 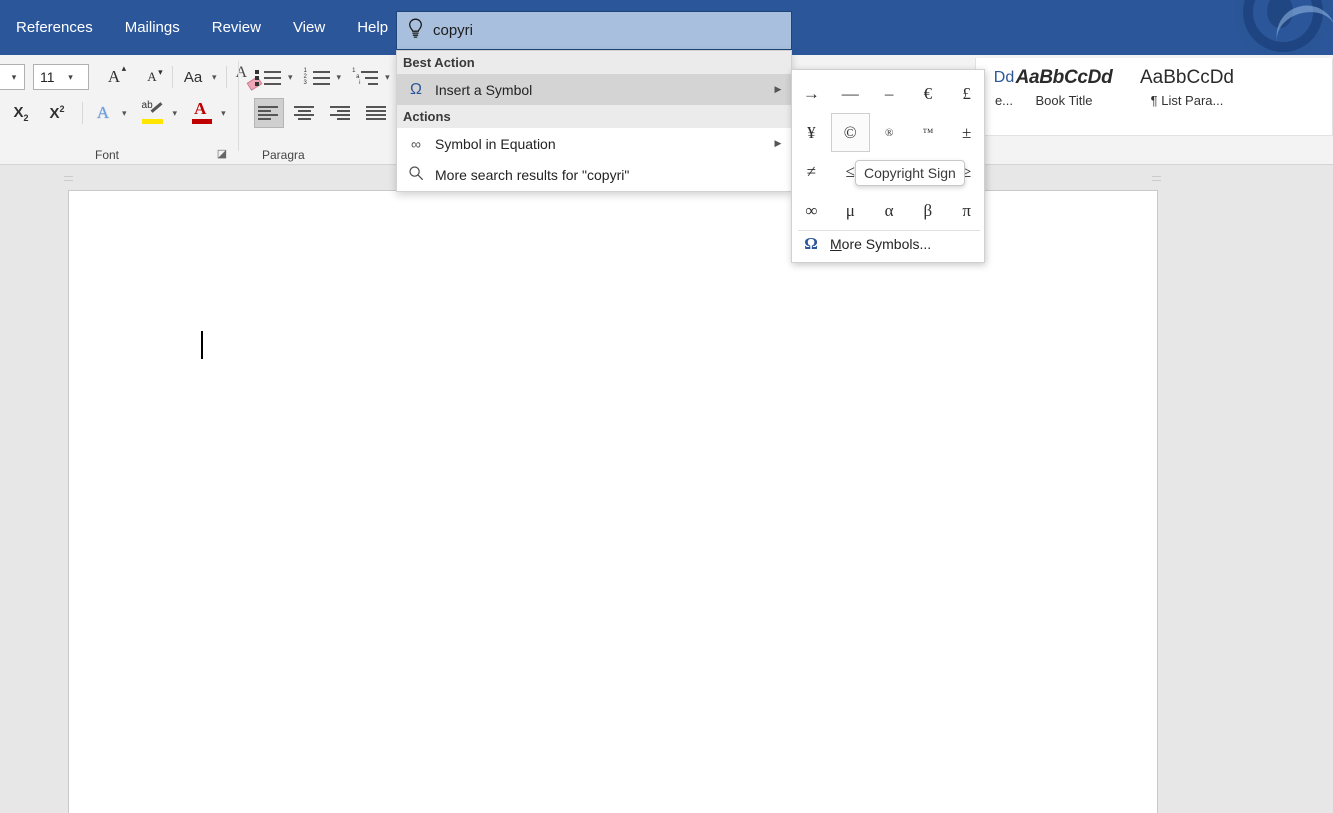 I want to click on symbol-cell-plus-minus-sign: ±, so click(x=966, y=132).